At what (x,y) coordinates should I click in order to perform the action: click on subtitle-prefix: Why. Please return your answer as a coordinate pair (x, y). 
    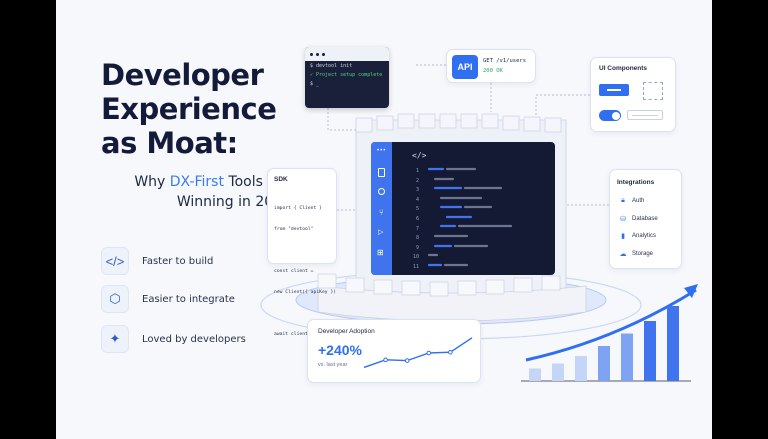
    Looking at the image, I should click on (152, 182).